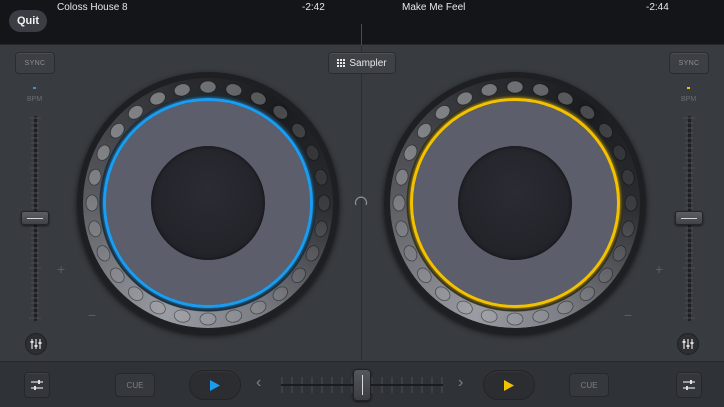 The height and width of the screenshot is (407, 724). Describe the element at coordinates (460, 383) in the screenshot. I see `chevron-right-icon: ›` at that location.